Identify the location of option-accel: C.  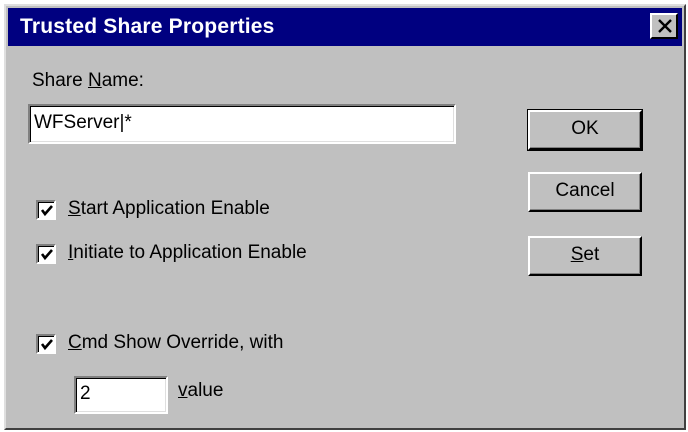
(75, 342).